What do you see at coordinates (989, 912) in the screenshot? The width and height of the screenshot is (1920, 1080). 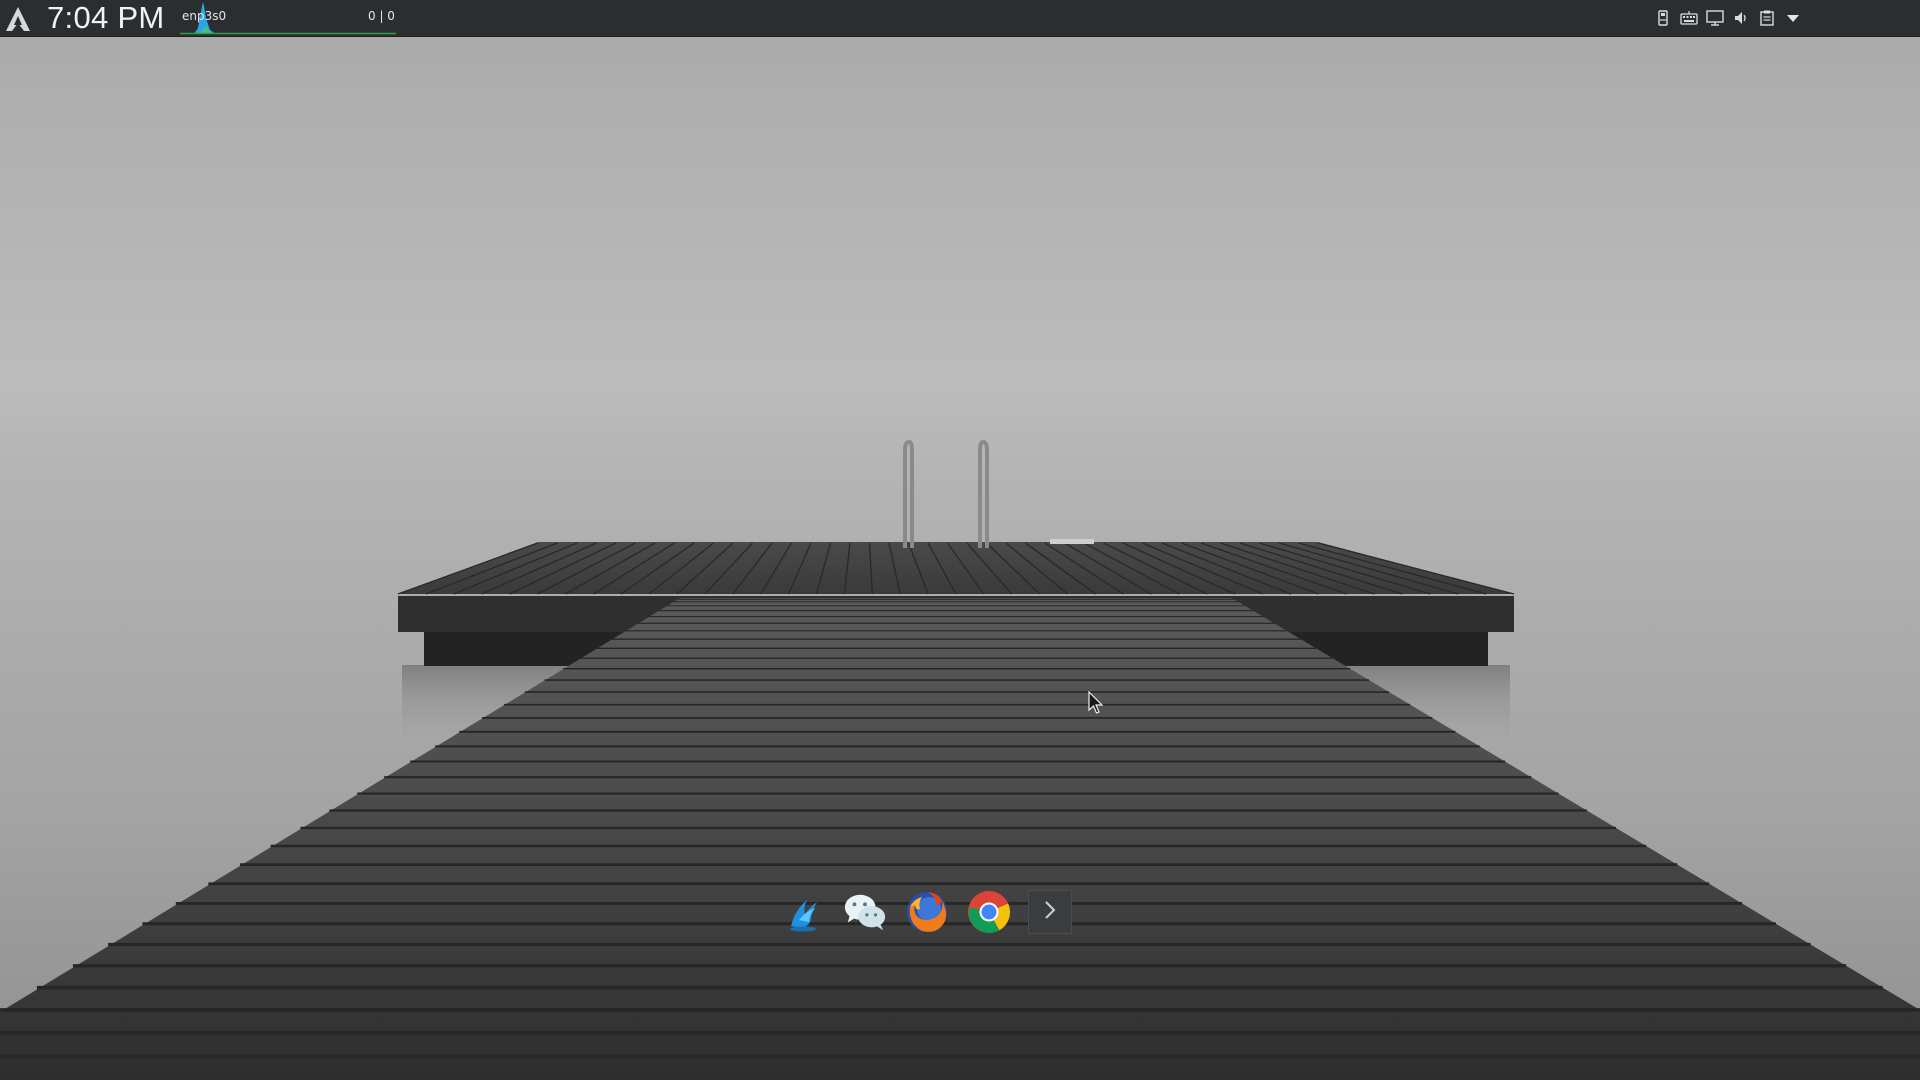 I see `chrome-icon` at bounding box center [989, 912].